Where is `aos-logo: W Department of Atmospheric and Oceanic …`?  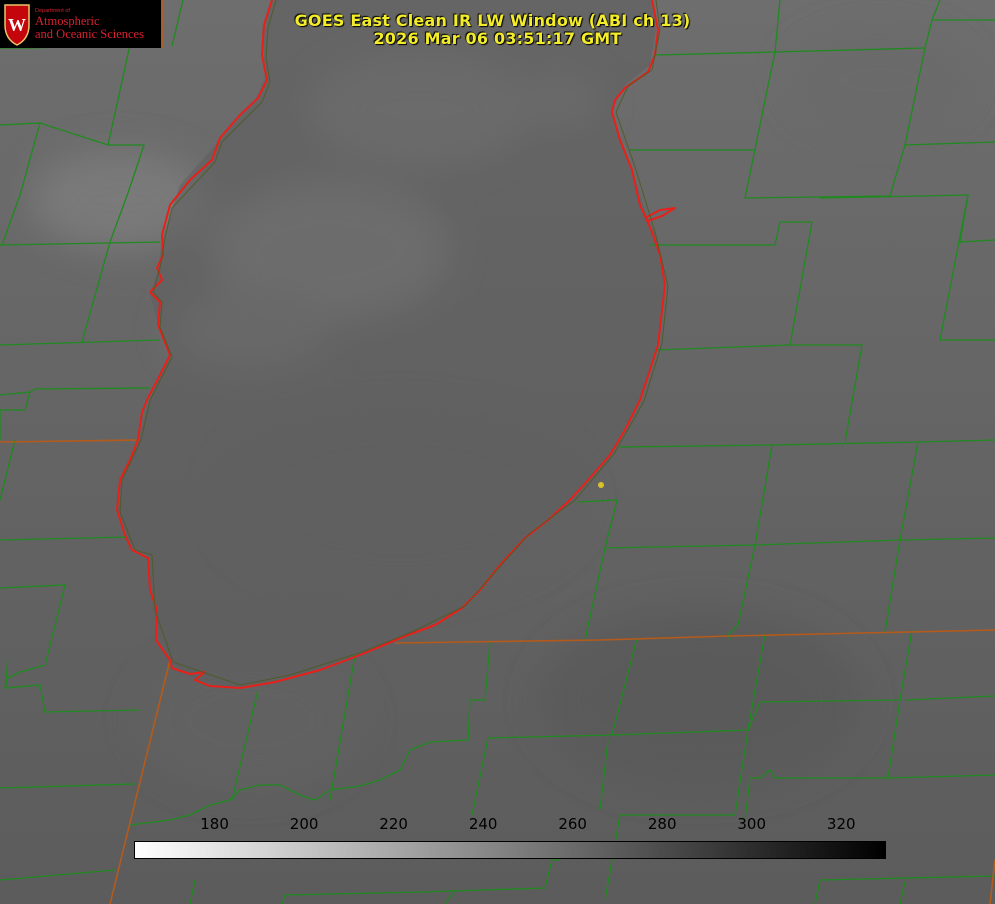
aos-logo: W Department of Atmospheric and Oceanic … is located at coordinates (80, 24).